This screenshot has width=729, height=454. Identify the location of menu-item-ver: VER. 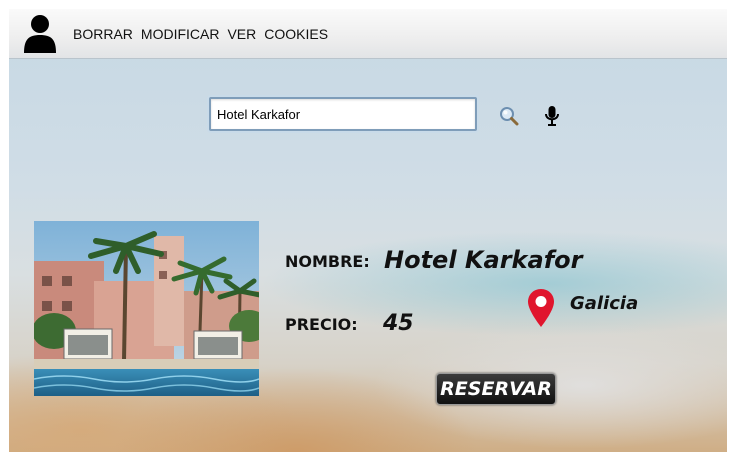
(241, 34).